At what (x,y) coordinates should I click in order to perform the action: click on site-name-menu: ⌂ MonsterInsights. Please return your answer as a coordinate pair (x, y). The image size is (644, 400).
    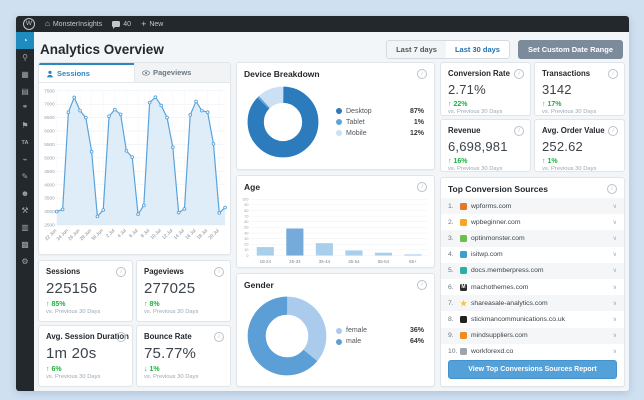
    Looking at the image, I should click on (73, 24).